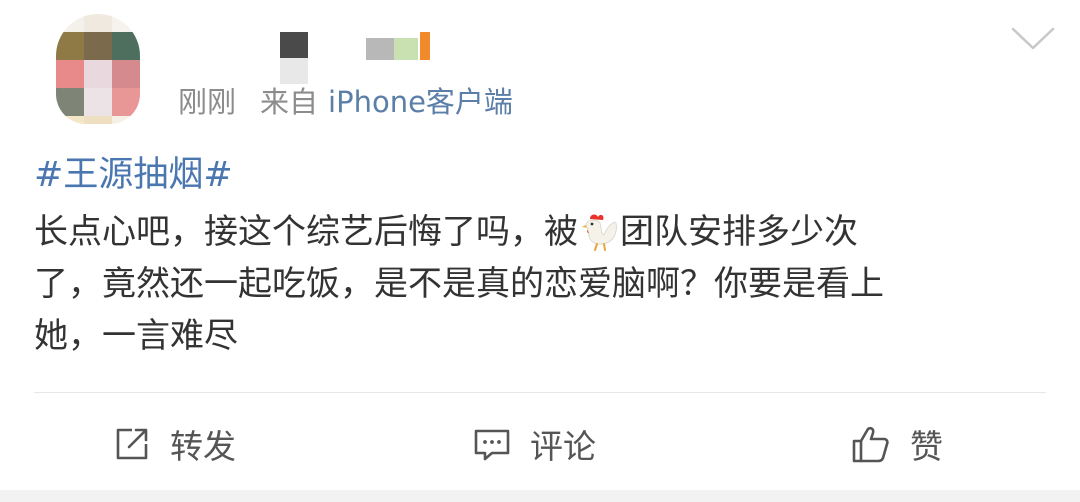 This screenshot has height=502, width=1080. I want to click on post-meta: 刚刚 来自 iPhone客户端, so click(345, 102).